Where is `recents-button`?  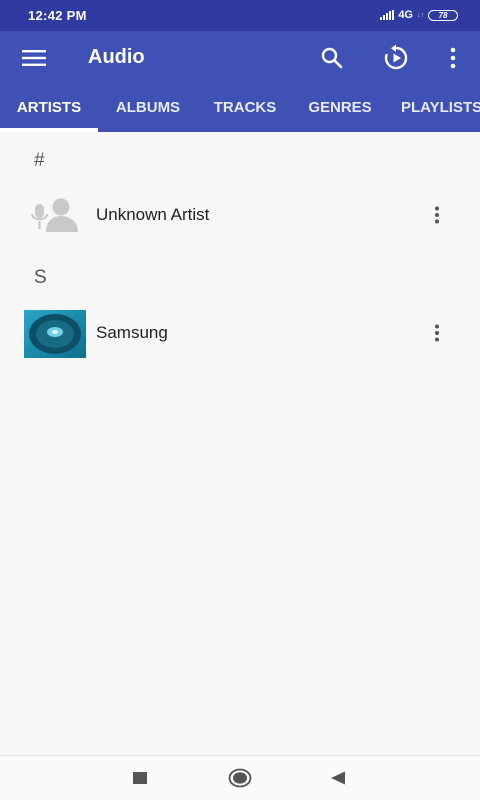 recents-button is located at coordinates (140, 778).